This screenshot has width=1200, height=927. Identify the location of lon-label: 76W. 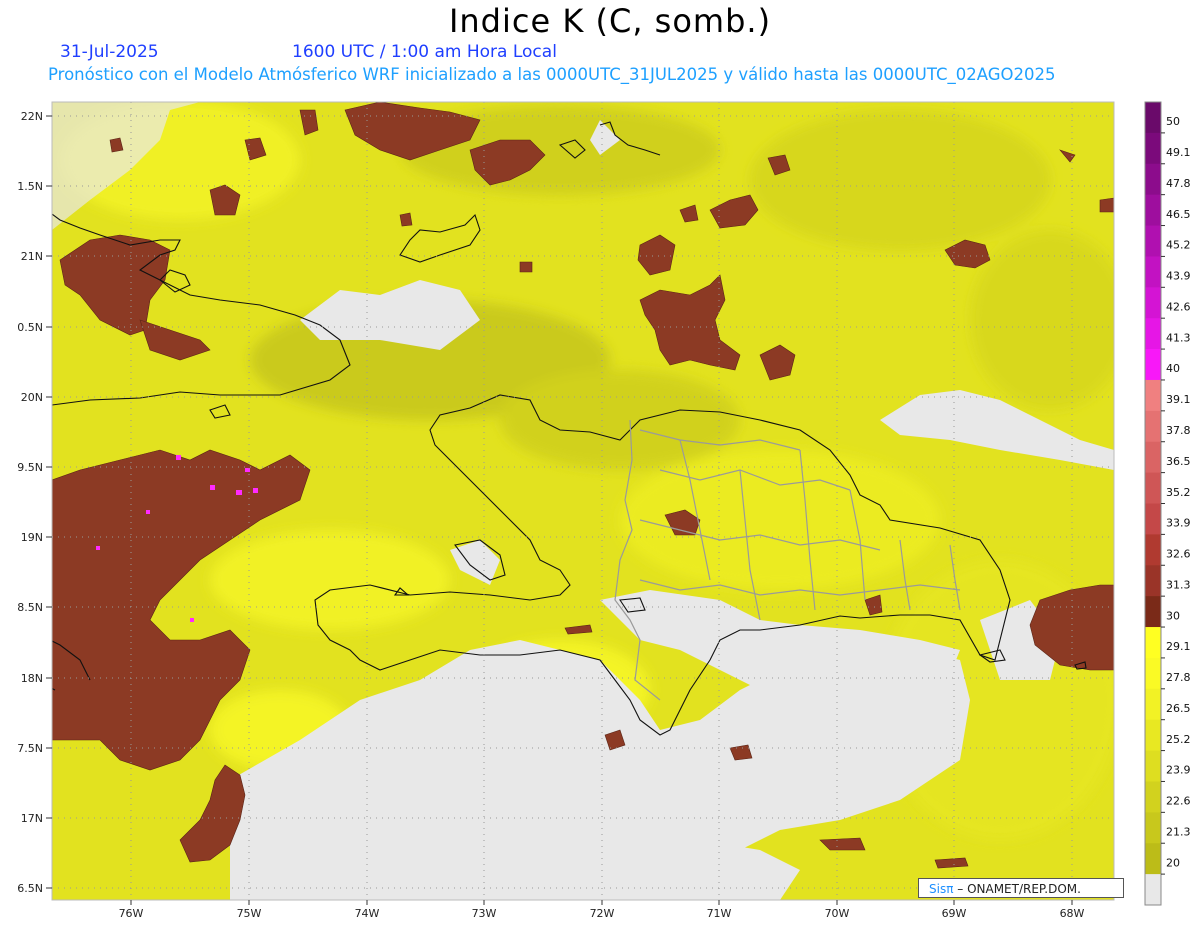
(131, 913).